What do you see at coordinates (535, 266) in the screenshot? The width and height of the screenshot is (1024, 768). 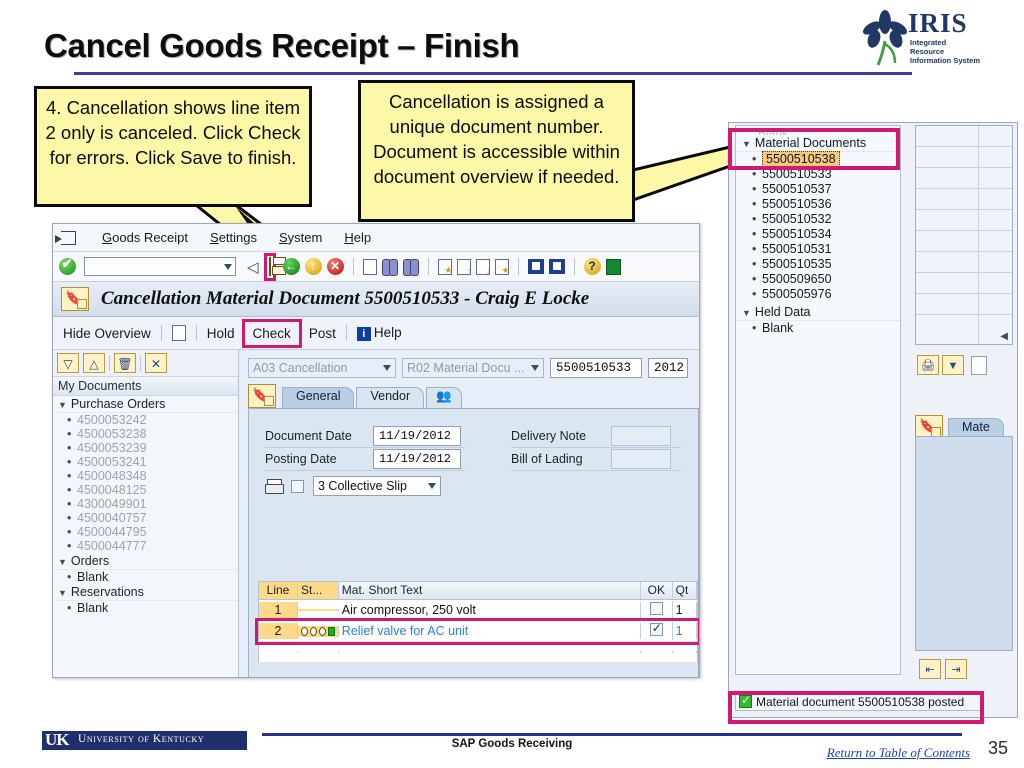 I see `new-session-icon` at bounding box center [535, 266].